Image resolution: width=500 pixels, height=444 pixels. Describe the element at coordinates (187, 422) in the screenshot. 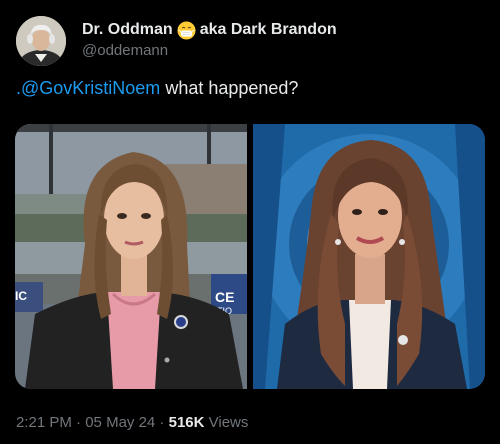

I see `views-count: 516K` at that location.